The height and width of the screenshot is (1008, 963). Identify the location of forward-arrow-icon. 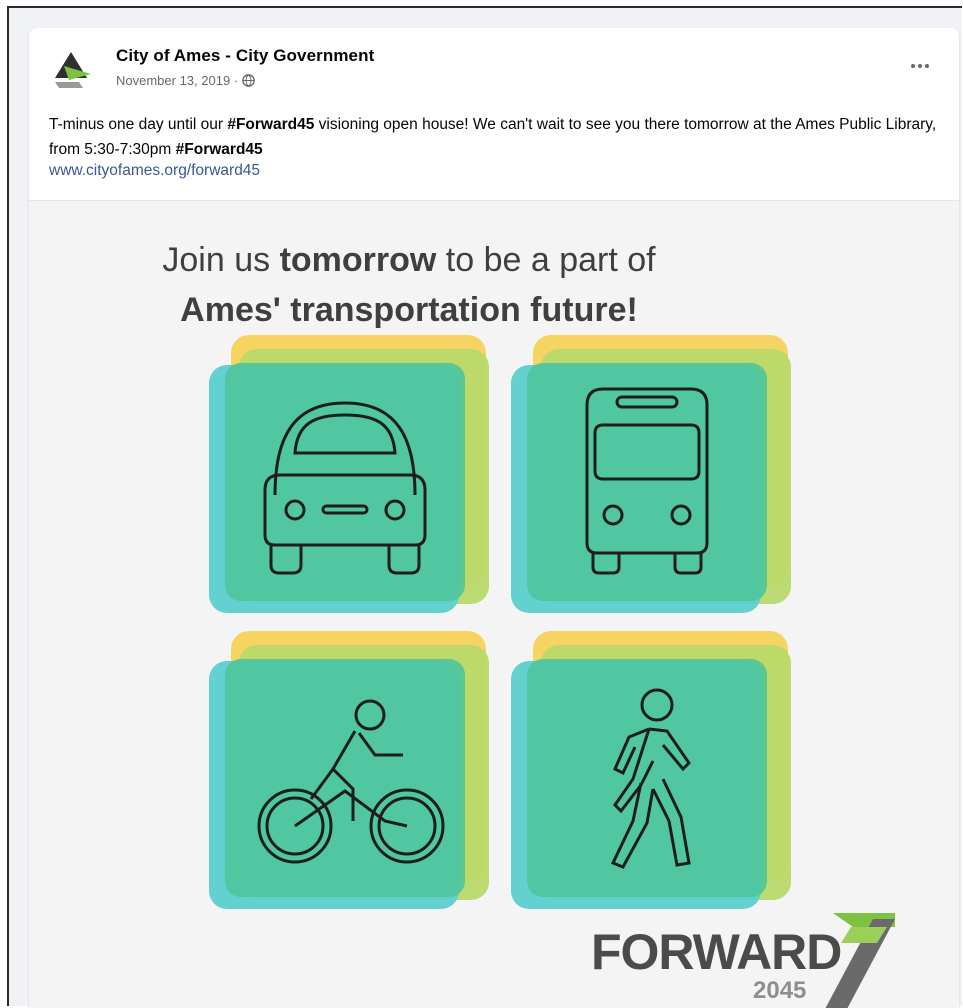
(860, 960).